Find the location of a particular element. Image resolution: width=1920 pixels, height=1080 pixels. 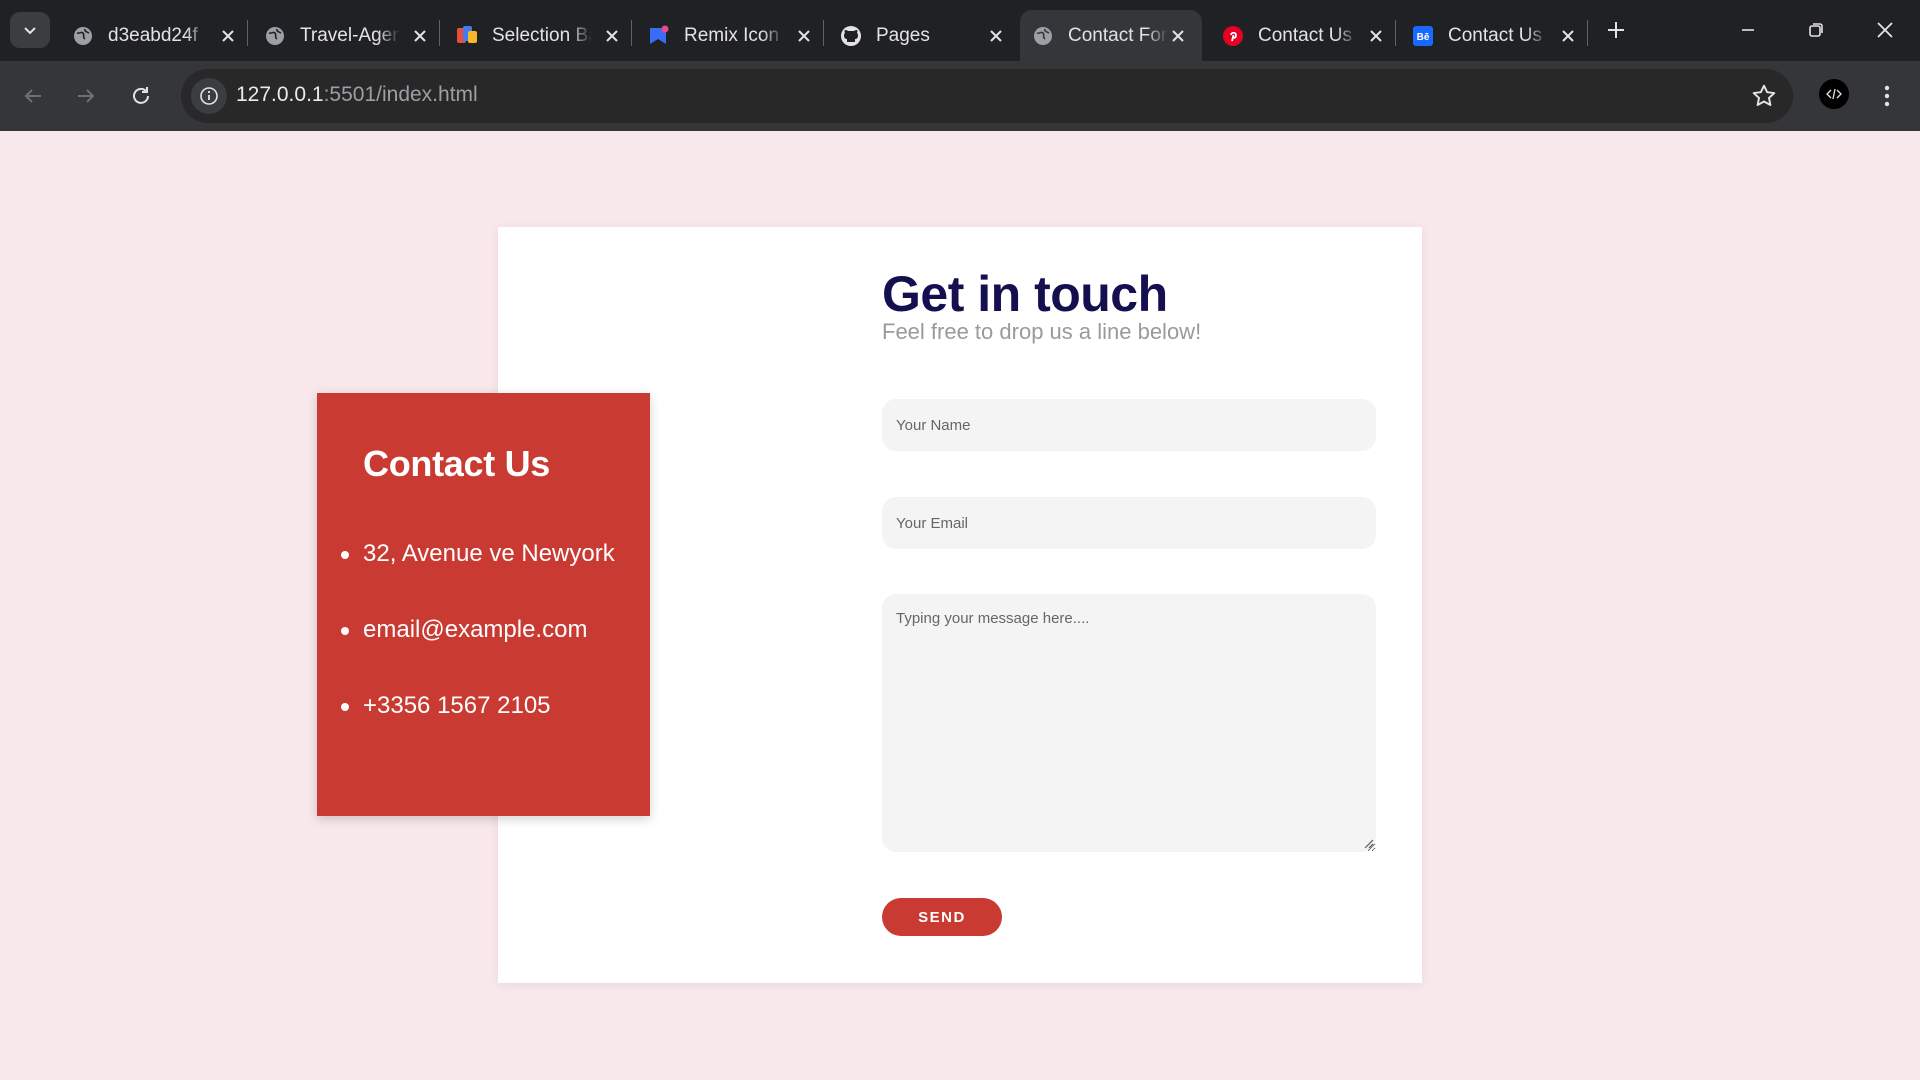

chevron-down-icon is located at coordinates (30, 31).